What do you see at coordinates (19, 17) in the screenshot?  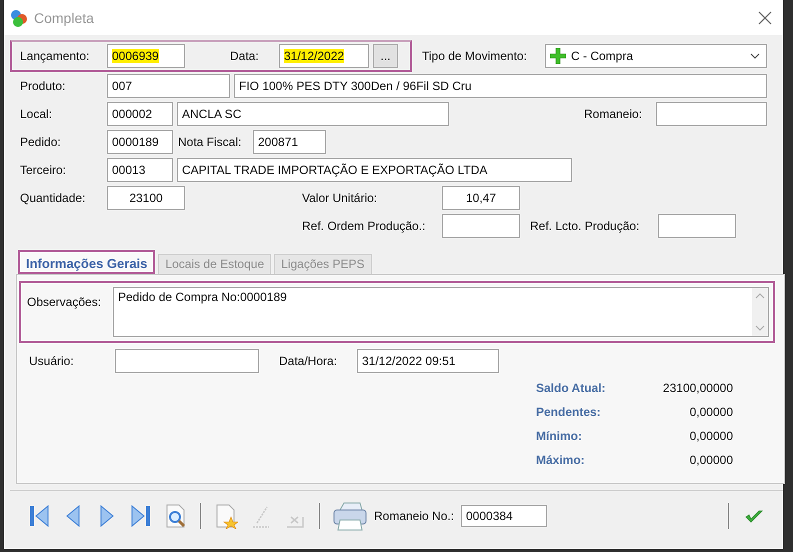 I see `app-logo-icon` at bounding box center [19, 17].